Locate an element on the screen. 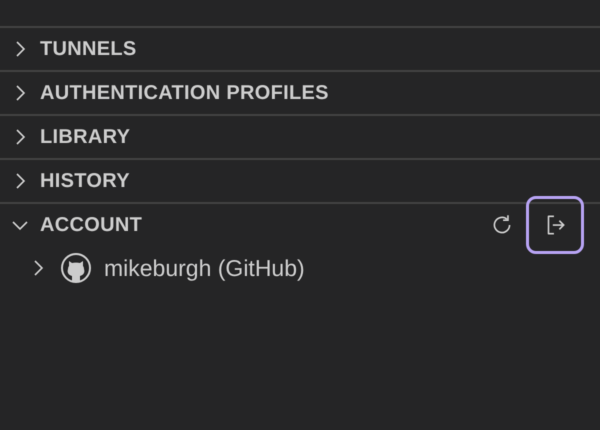  section-title: AUTHENTICATION PROFILES is located at coordinates (184, 93).